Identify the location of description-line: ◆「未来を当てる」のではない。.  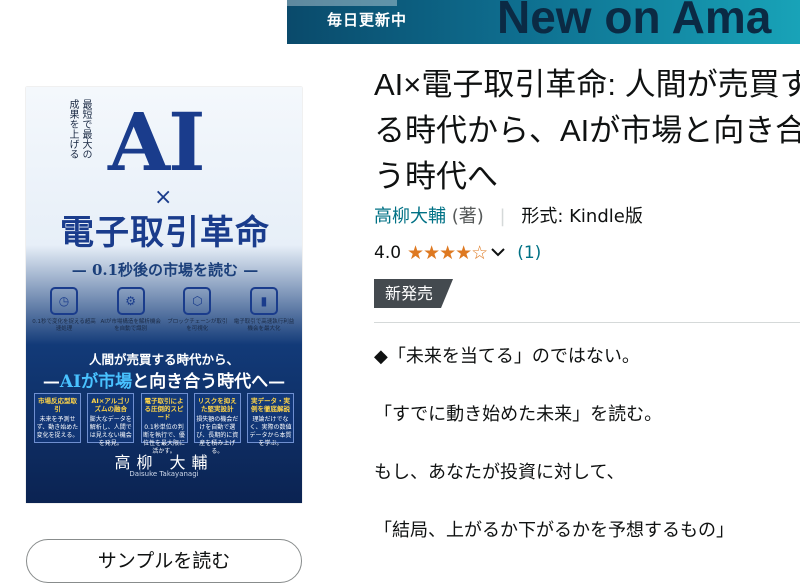
(507, 356).